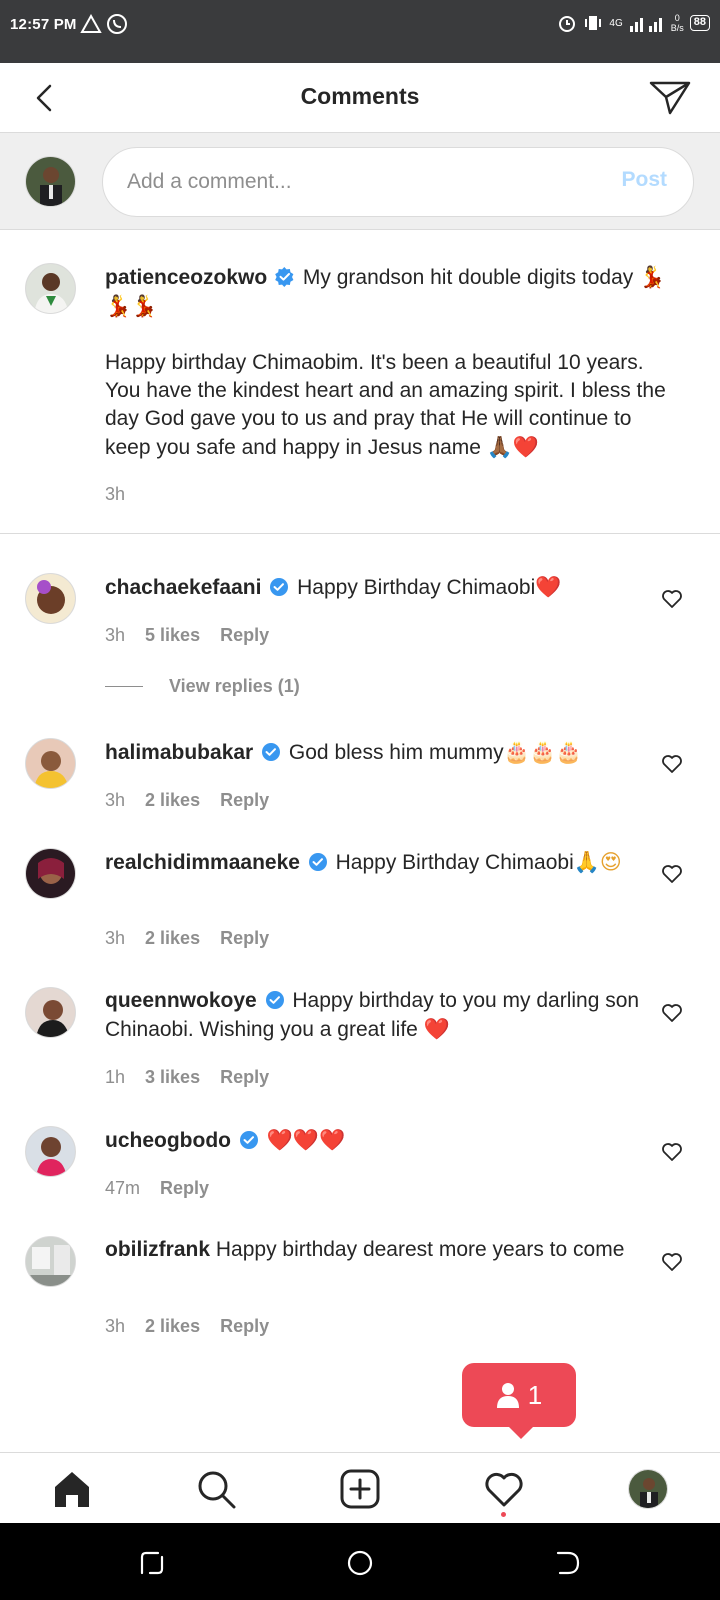  Describe the element at coordinates (123, 1188) in the screenshot. I see `comment-time: 47m` at that location.